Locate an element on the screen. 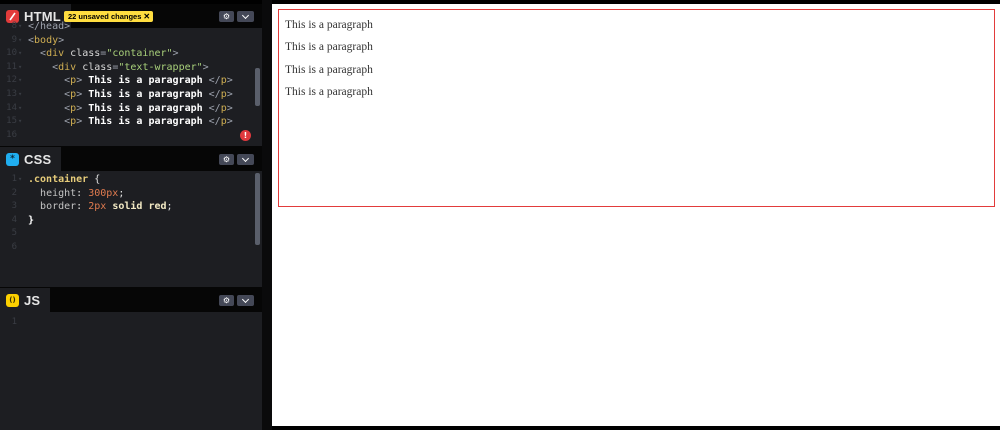 Image resolution: width=1000 pixels, height=430 pixels. js-tab-label: JS is located at coordinates (32, 300).